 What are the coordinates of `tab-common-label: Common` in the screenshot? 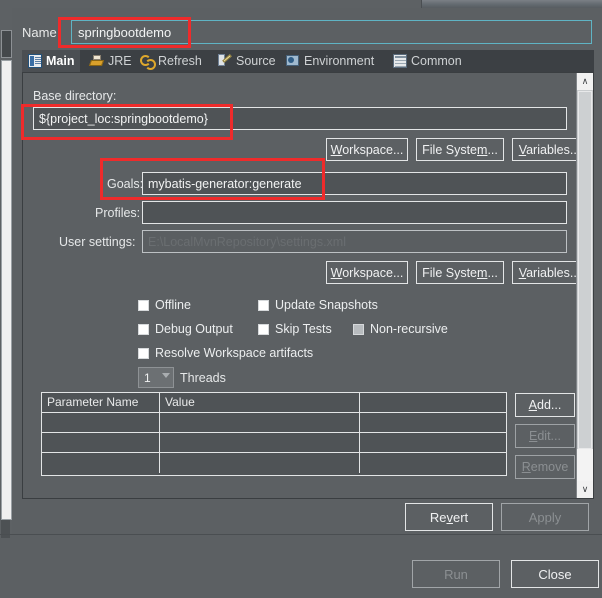 It's located at (436, 61).